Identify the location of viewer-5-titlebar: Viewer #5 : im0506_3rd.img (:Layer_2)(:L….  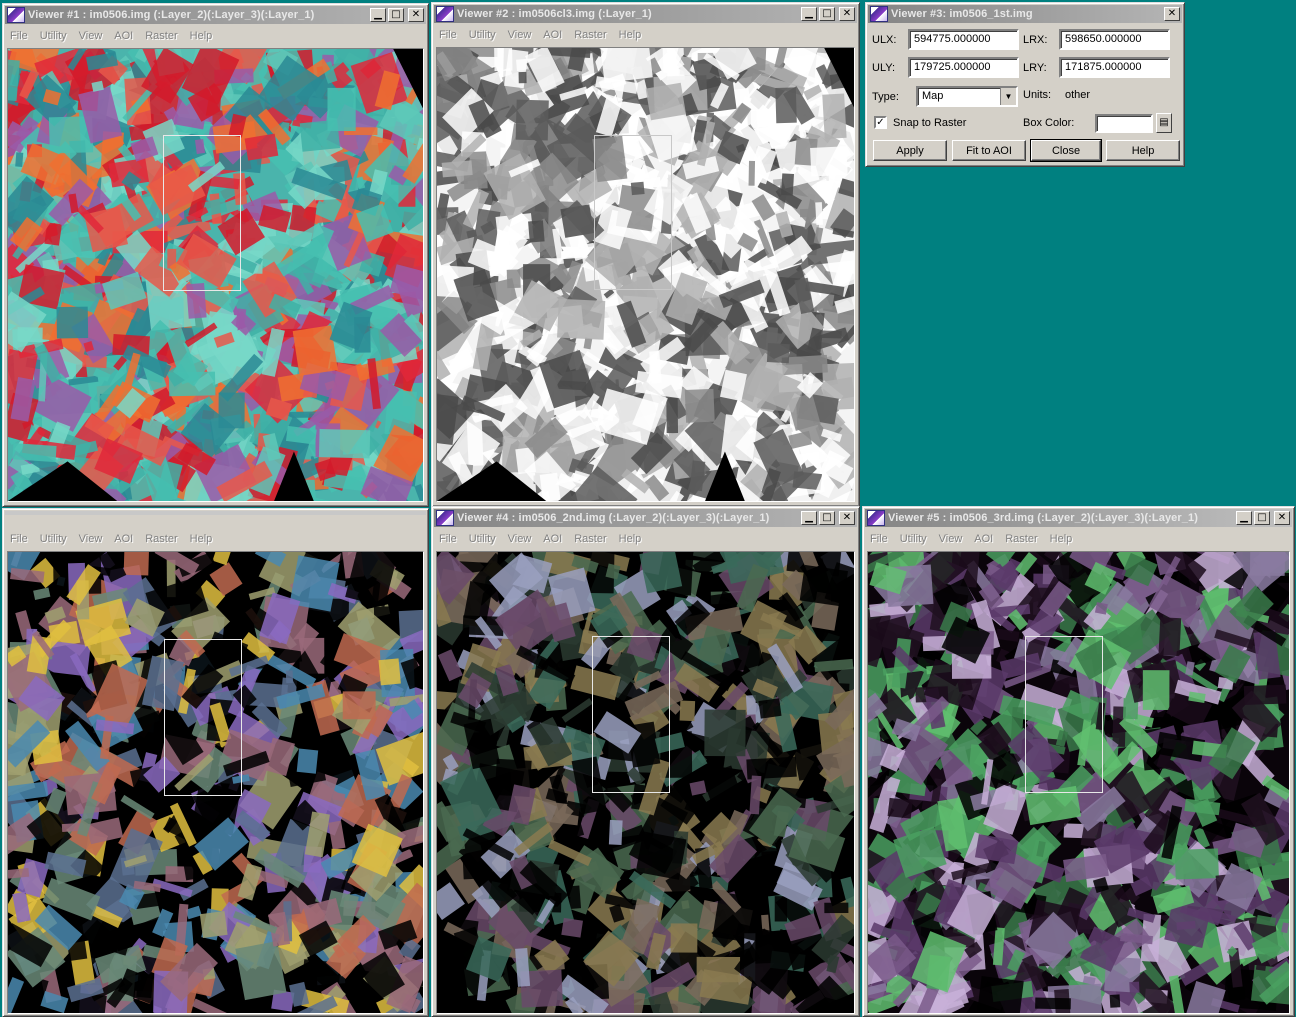
(1078, 518).